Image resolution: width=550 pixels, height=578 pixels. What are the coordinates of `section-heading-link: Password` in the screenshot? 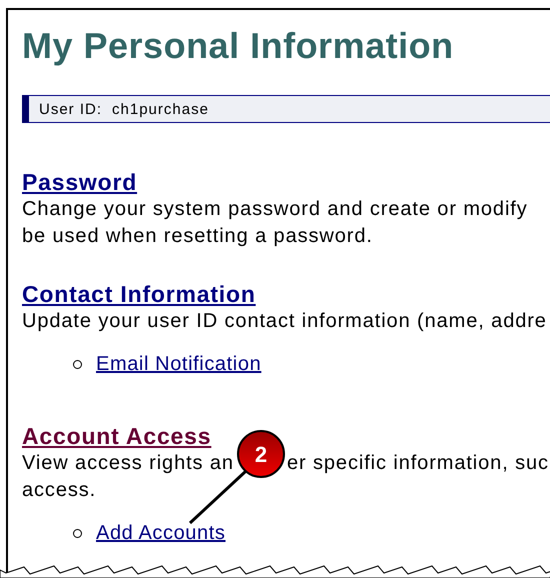 It's located at (80, 182).